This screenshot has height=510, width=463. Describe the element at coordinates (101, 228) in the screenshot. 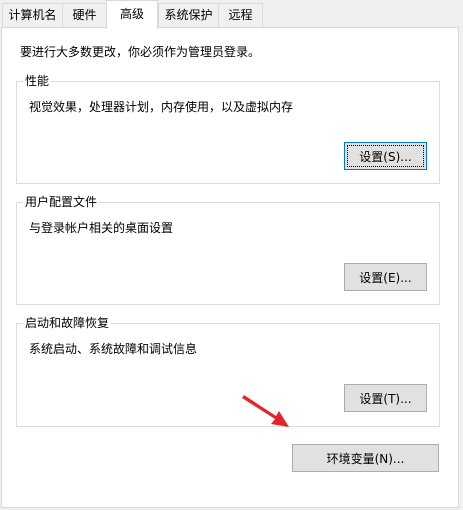

I see `user-profiles-description: 与登录帐户相关的桌面设置` at that location.